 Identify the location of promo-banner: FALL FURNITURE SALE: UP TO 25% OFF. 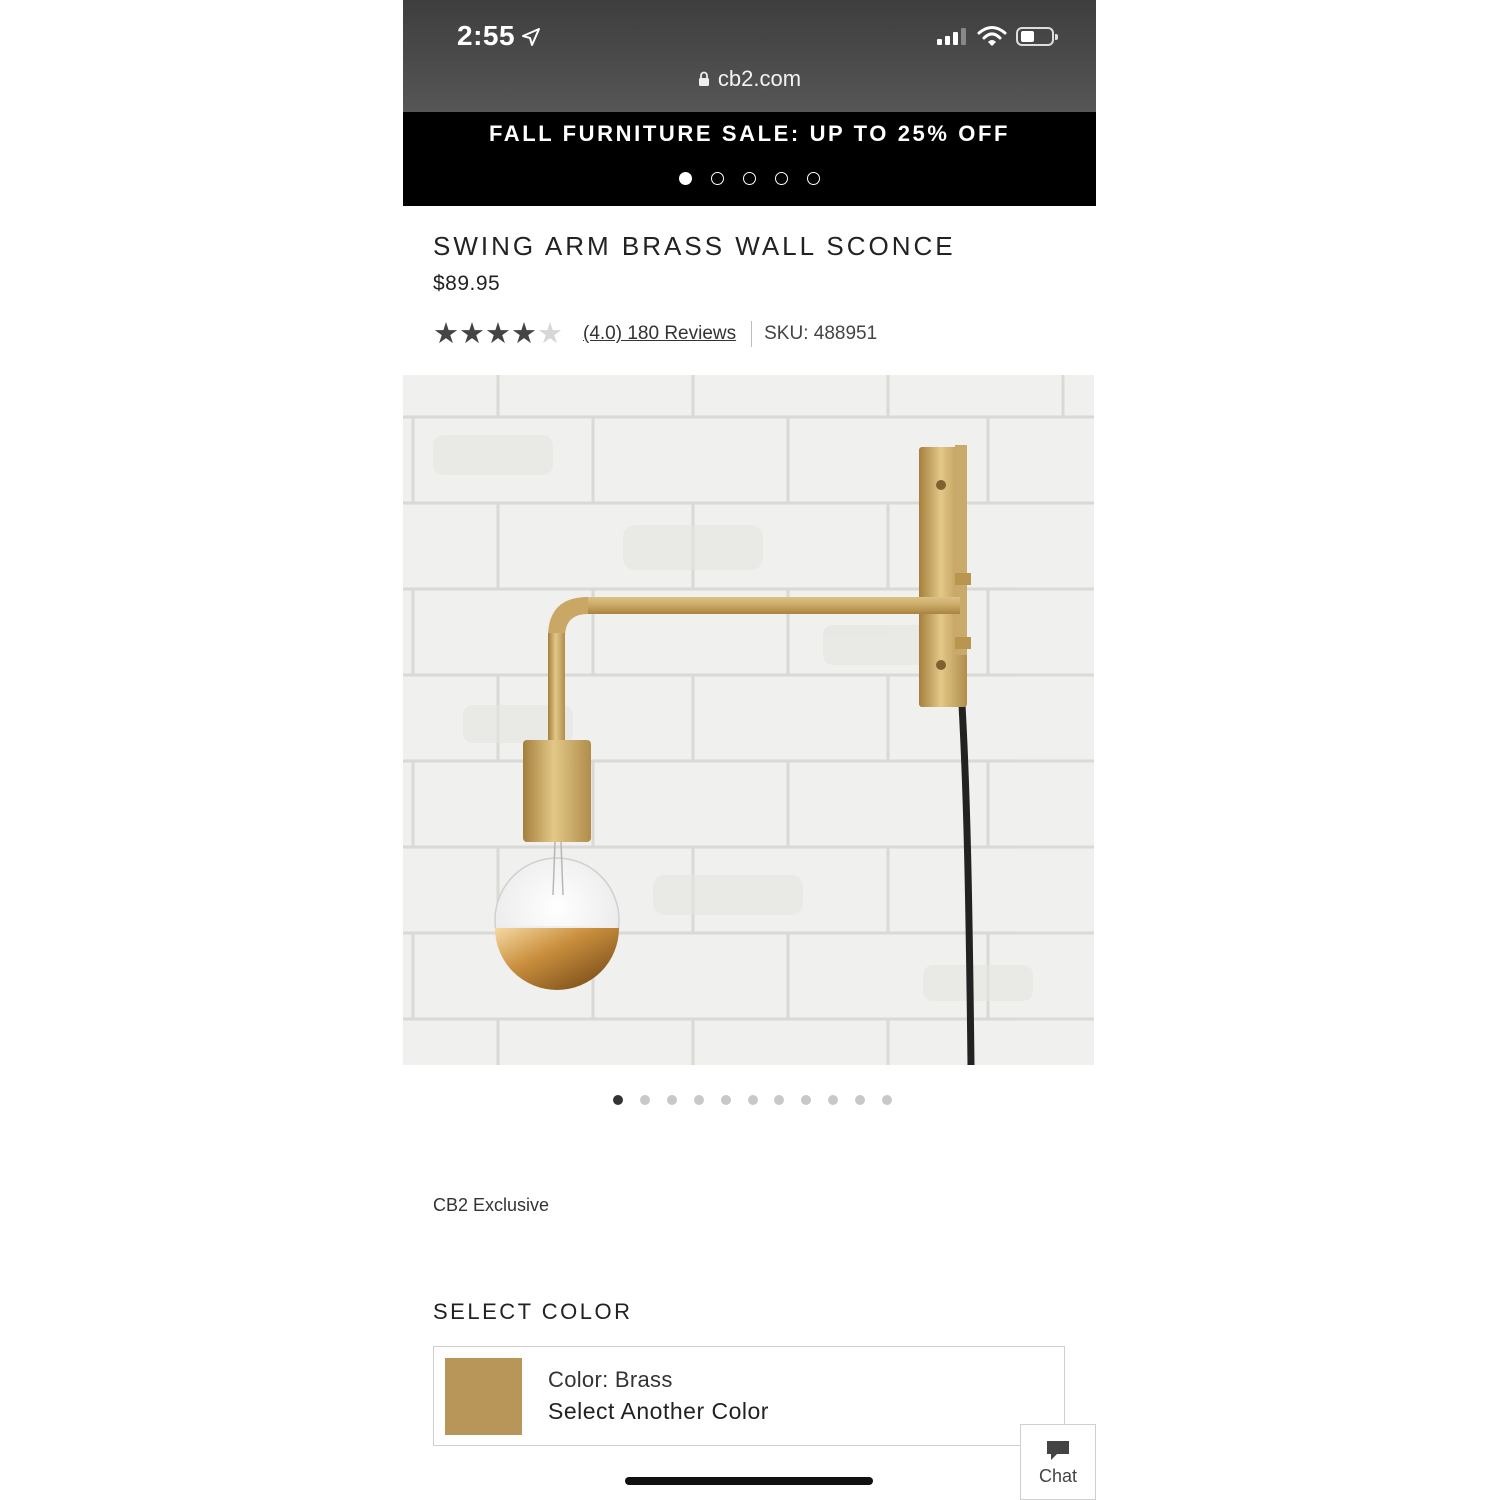
(749, 159).